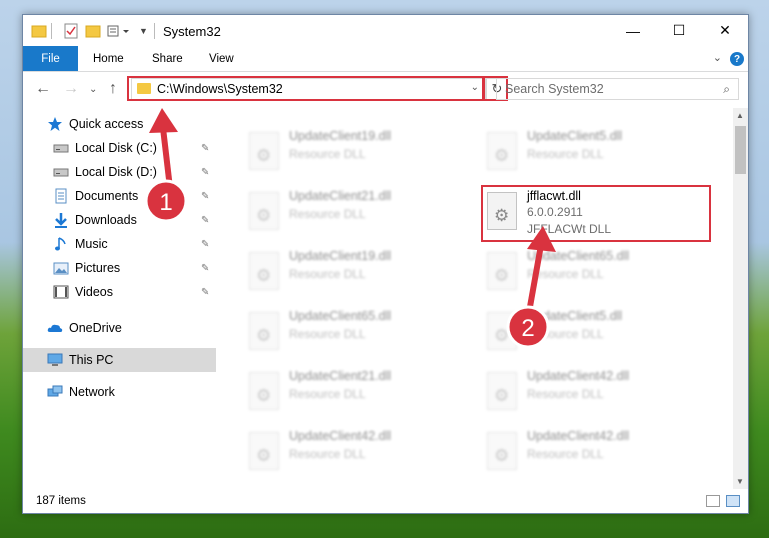 This screenshot has width=769, height=538. Describe the element at coordinates (50, 58) in the screenshot. I see `tab-file: File` at that location.